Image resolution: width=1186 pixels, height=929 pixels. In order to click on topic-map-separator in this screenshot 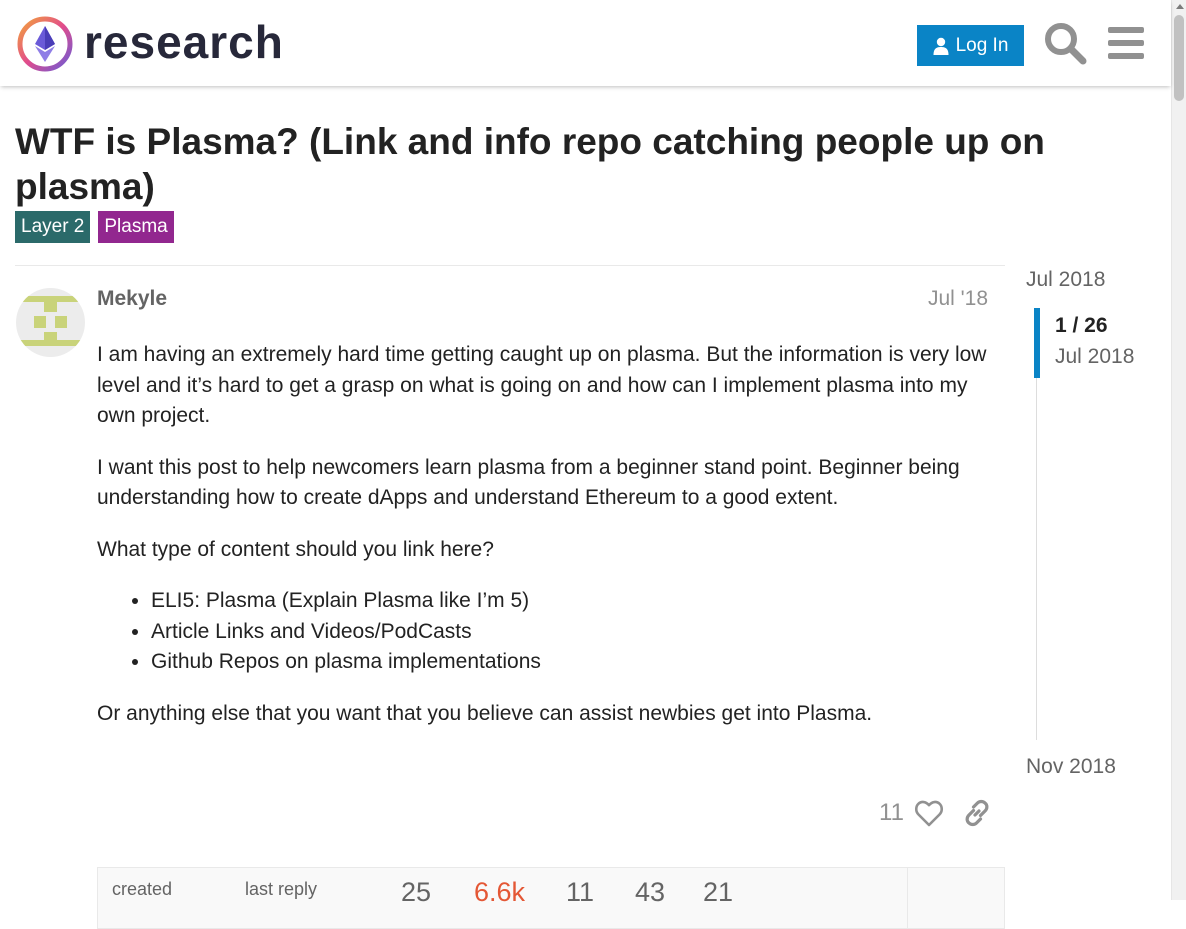, I will do `click(907, 898)`.